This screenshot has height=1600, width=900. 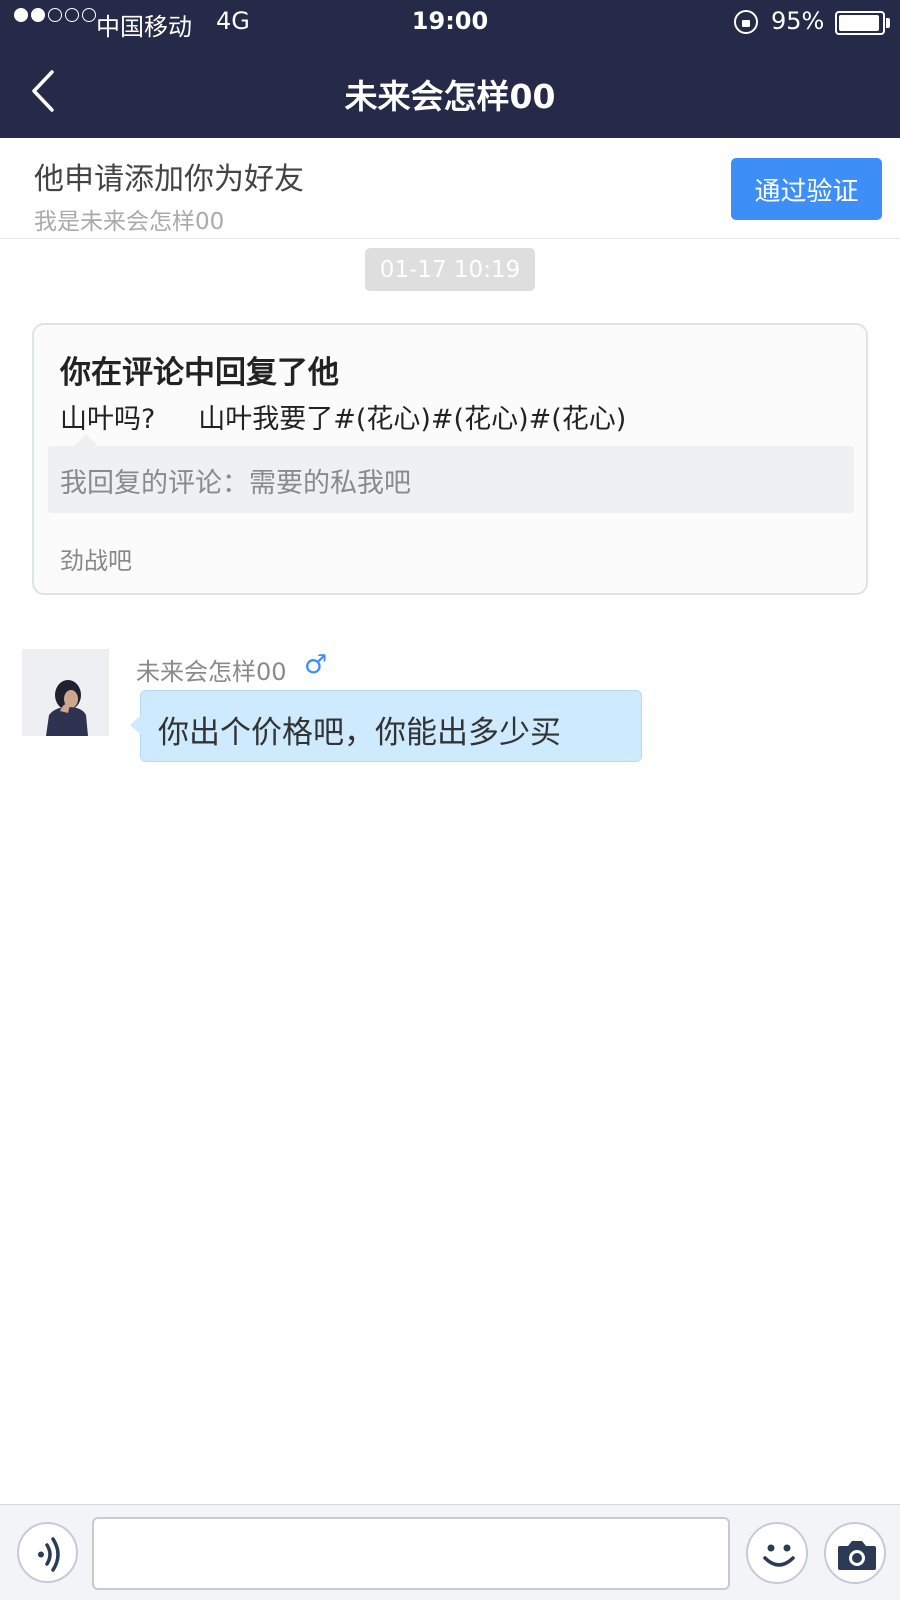 What do you see at coordinates (199, 373) in the screenshot?
I see `card-title: 你在评论中回复了他` at bounding box center [199, 373].